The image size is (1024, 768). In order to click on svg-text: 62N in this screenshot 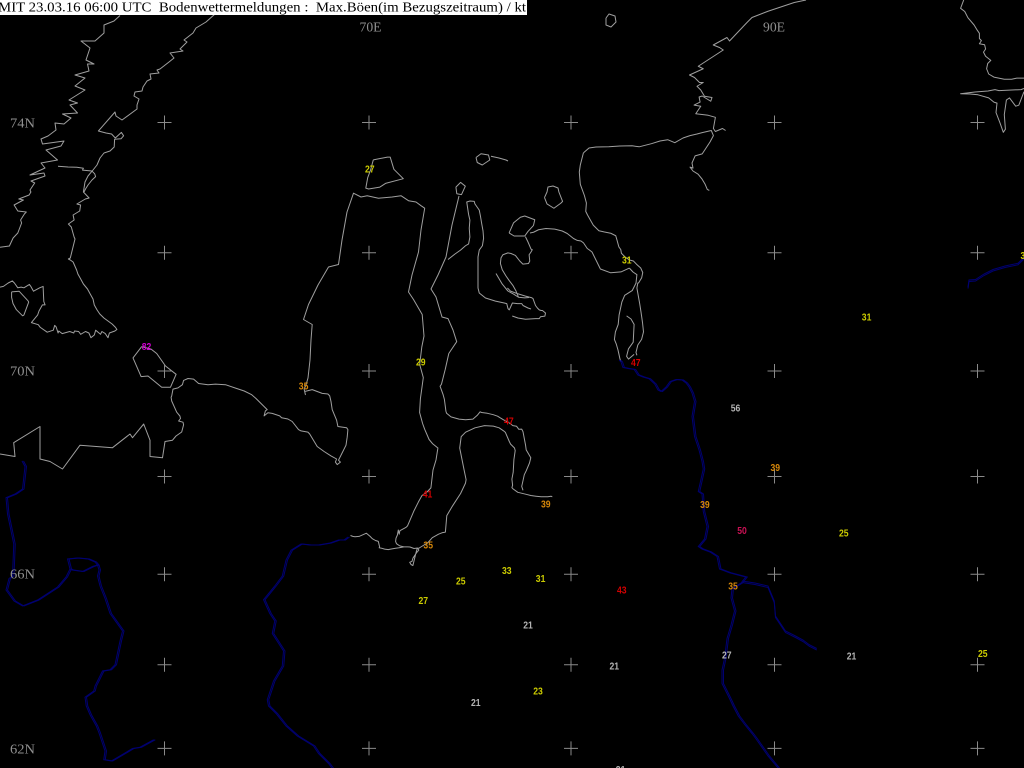, I will do `click(22, 748)`.